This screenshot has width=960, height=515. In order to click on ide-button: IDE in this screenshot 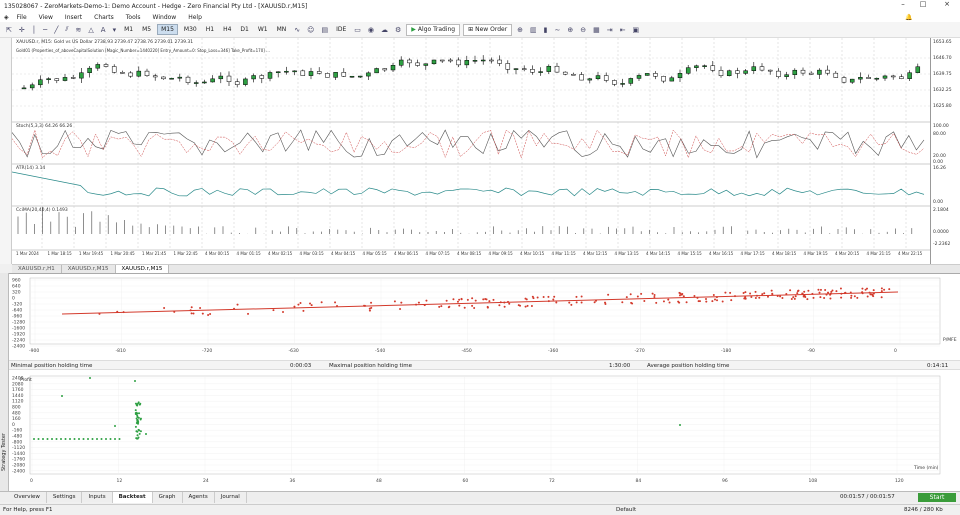, I will do `click(341, 29)`.